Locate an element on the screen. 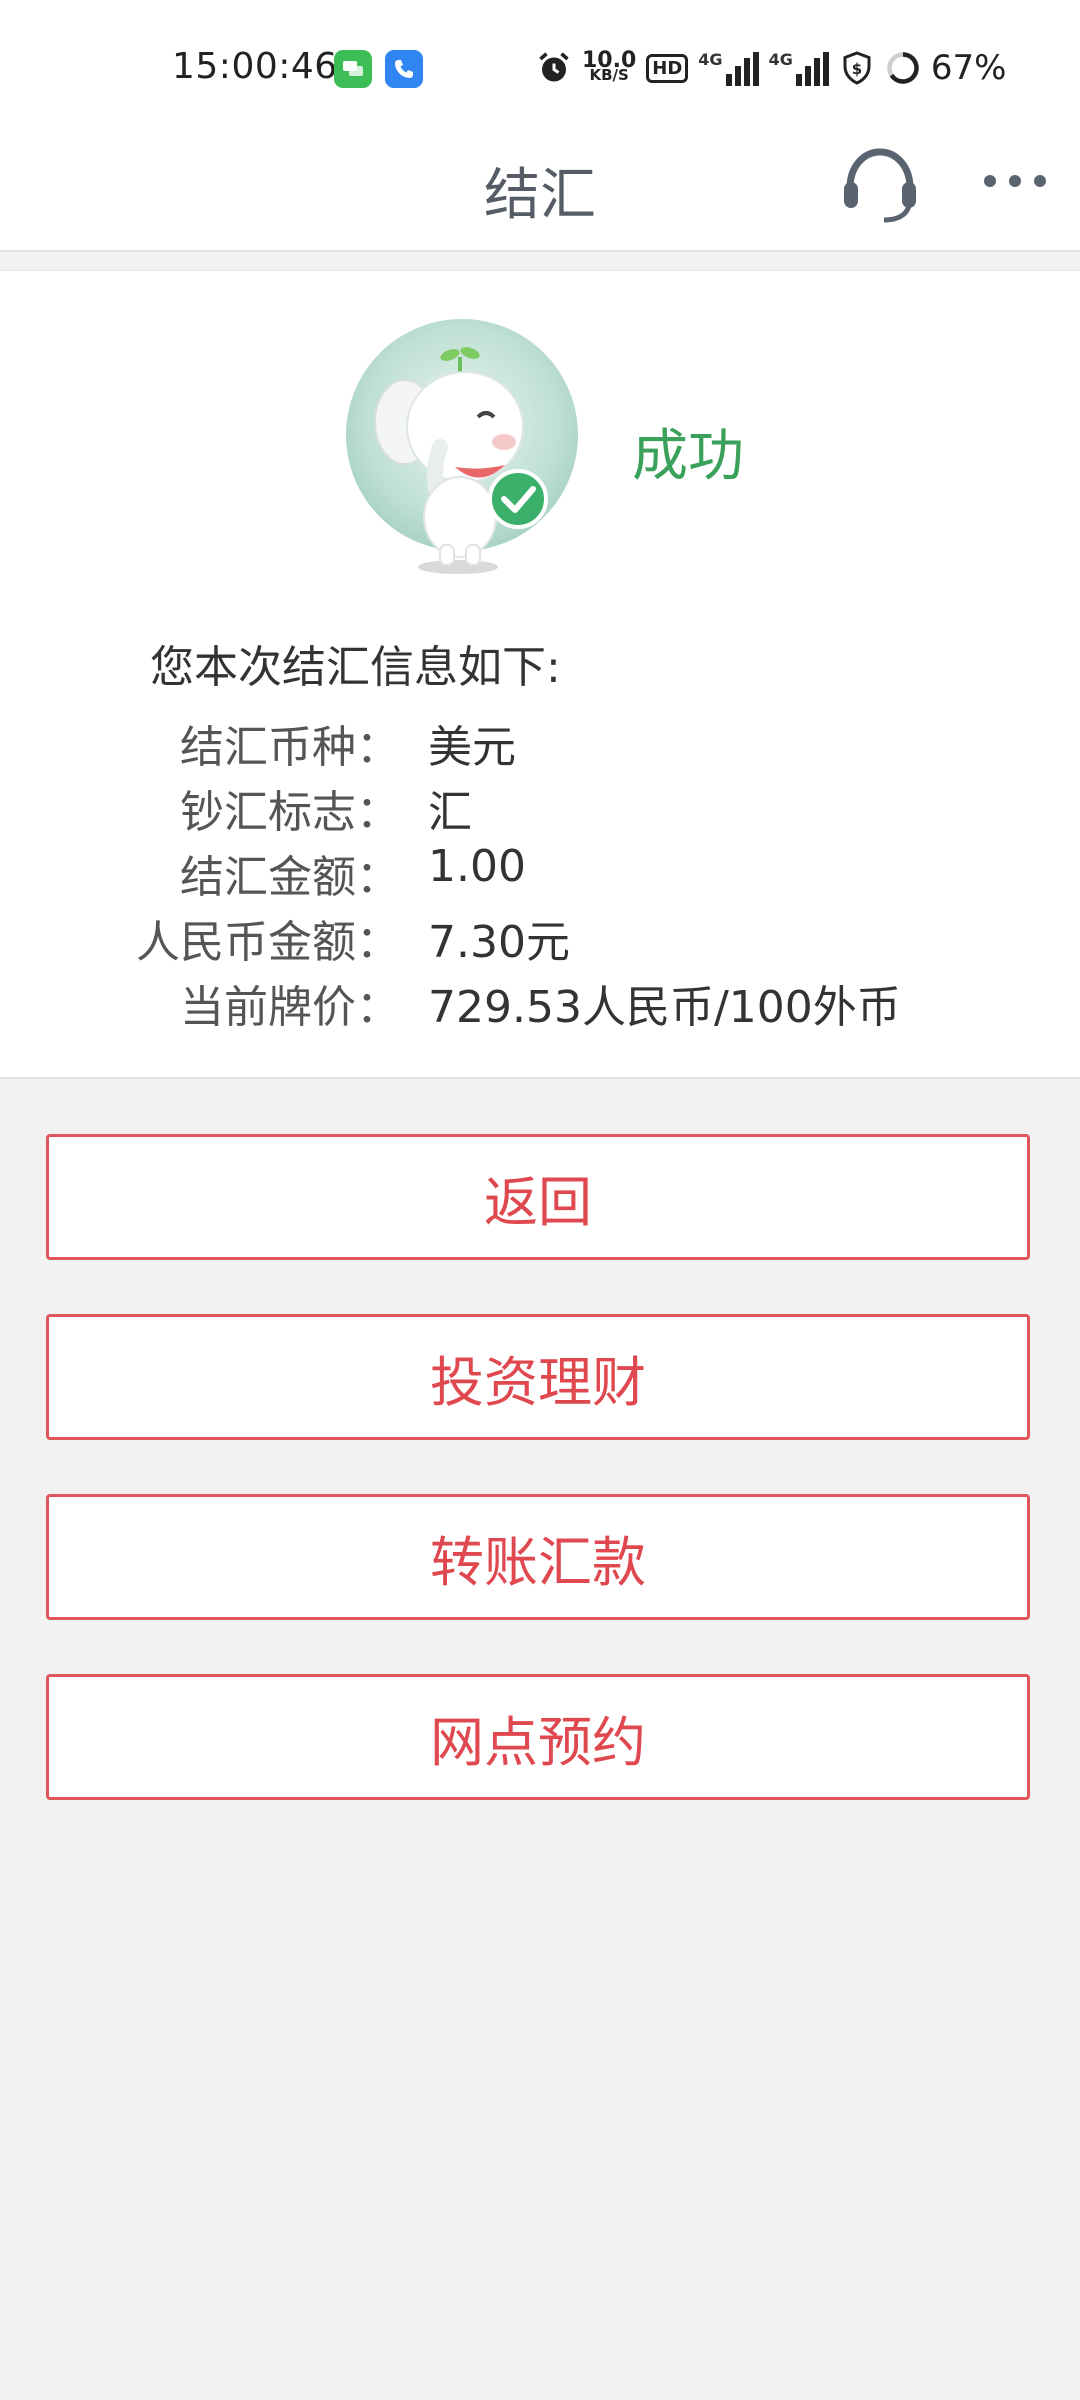 The height and width of the screenshot is (2400, 1080). net-speed: 10.0 KB/S is located at coordinates (609, 66).